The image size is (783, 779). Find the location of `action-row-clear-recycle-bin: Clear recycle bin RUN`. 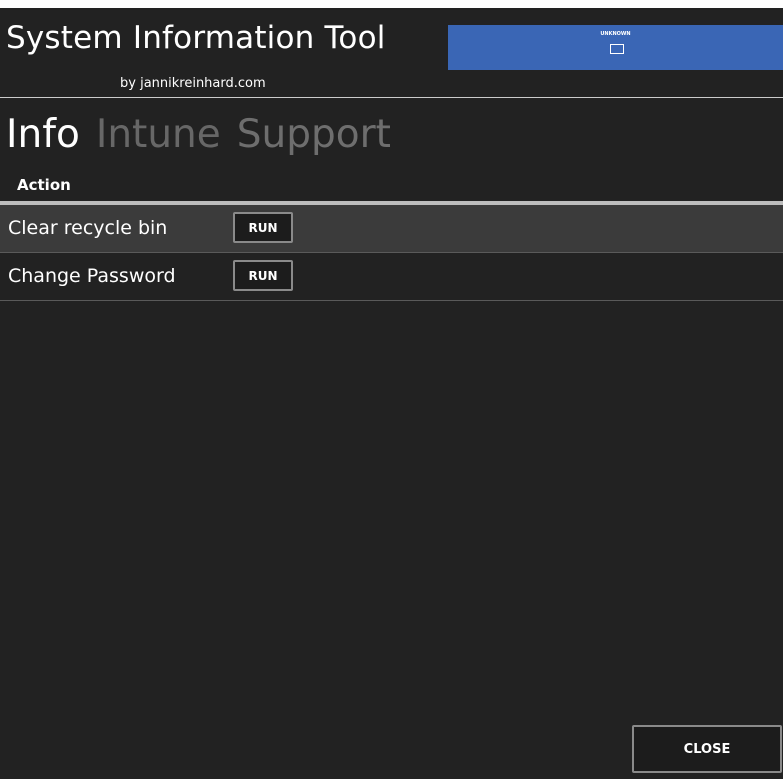

action-row-clear-recycle-bin: Clear recycle bin RUN is located at coordinates (391, 229).